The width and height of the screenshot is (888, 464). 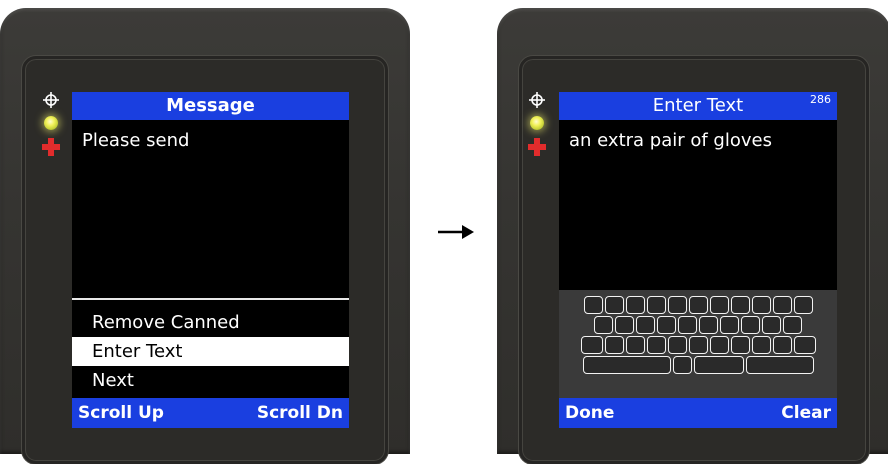 What do you see at coordinates (820, 99) in the screenshot?
I see `character-counter: 286` at bounding box center [820, 99].